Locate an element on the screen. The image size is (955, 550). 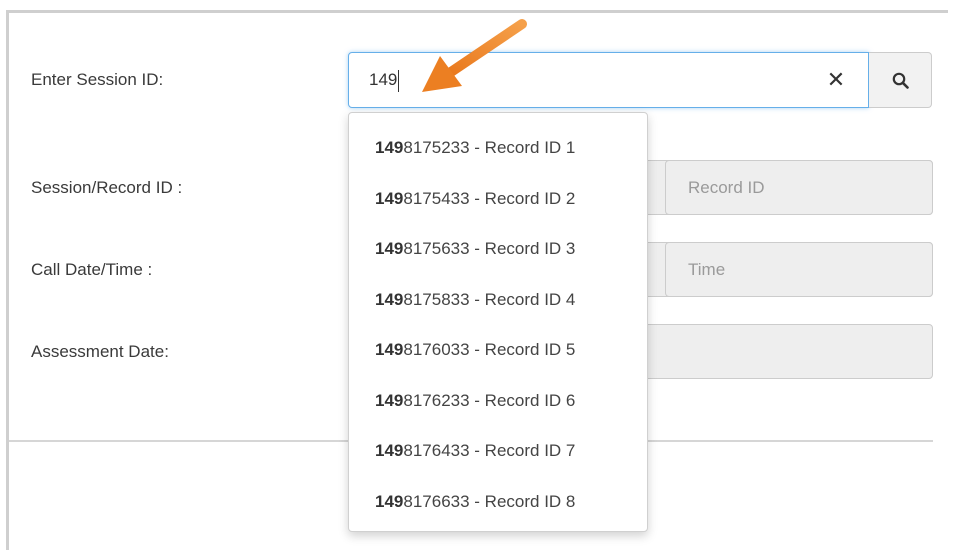
session-search-group: 149 ✕ is located at coordinates (640, 80).